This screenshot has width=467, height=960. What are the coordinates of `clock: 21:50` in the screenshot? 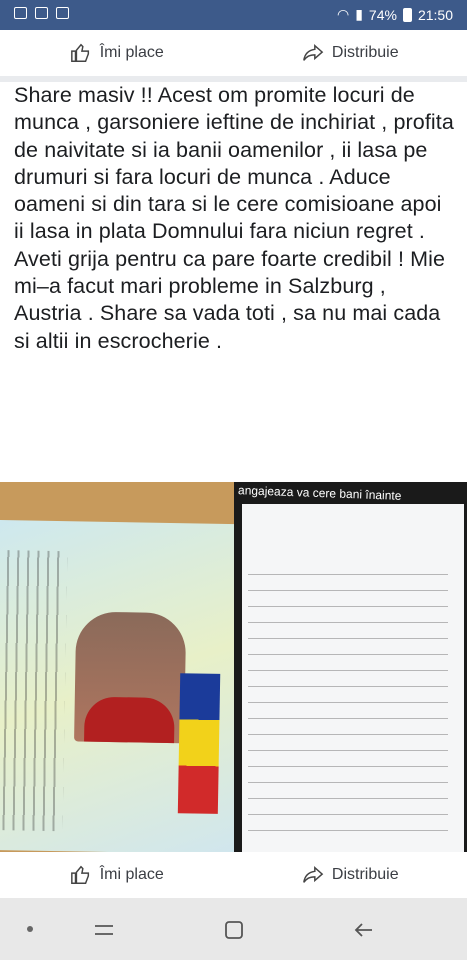 It's located at (435, 14).